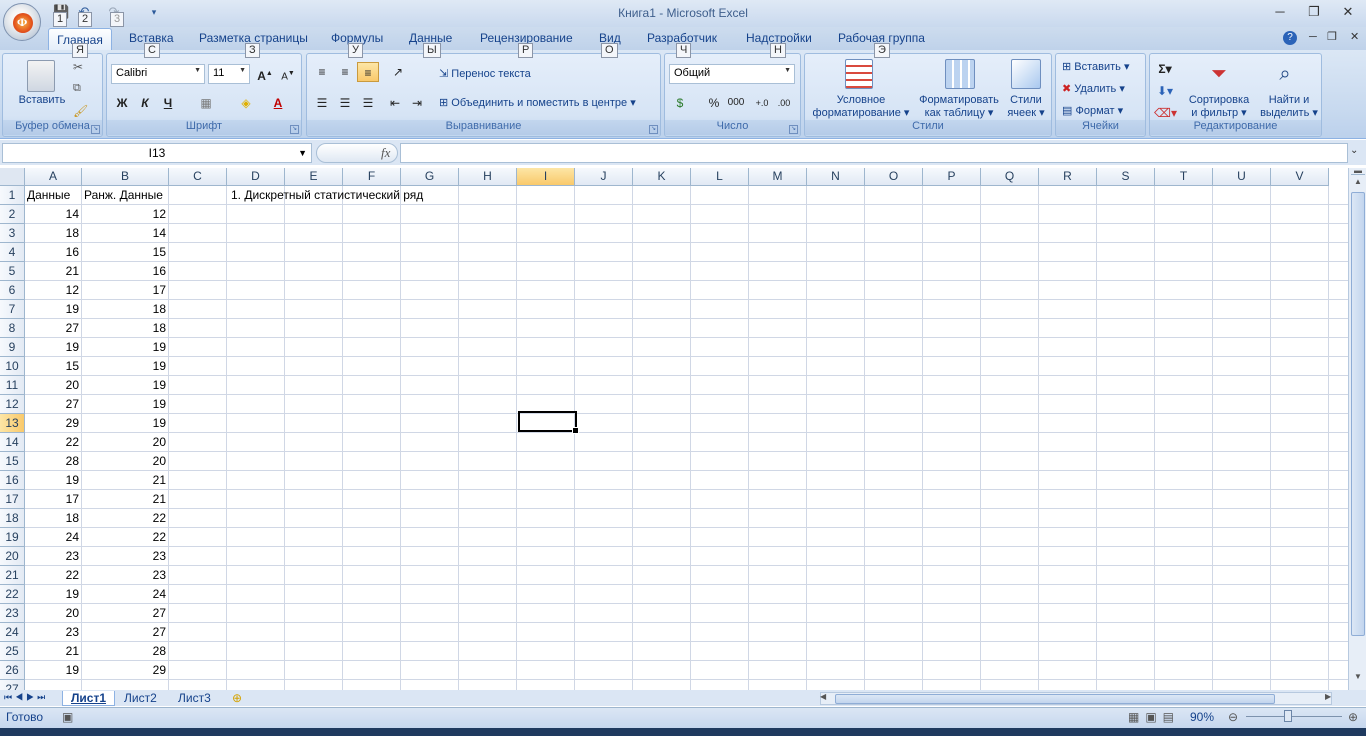 Image resolution: width=1366 pixels, height=736 pixels. I want to click on cell-b3: 14, so click(124, 233).